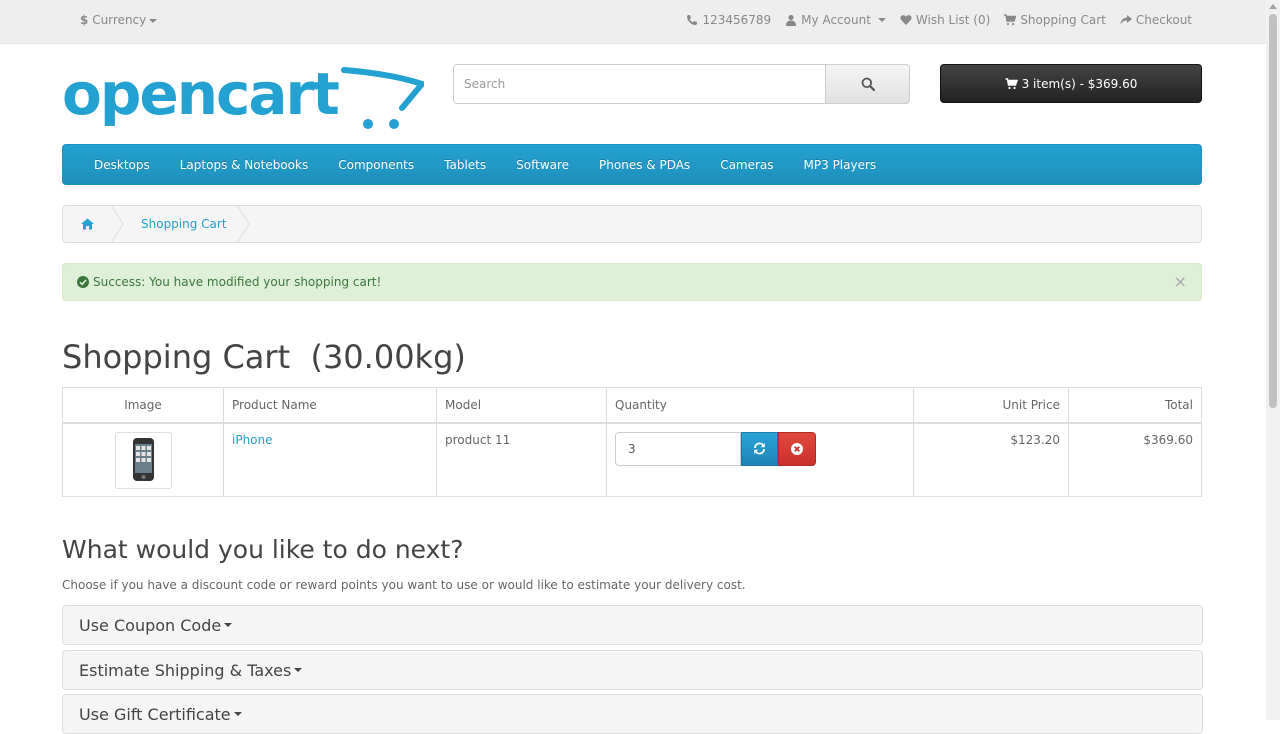  I want to click on search-group, so click(681, 84).